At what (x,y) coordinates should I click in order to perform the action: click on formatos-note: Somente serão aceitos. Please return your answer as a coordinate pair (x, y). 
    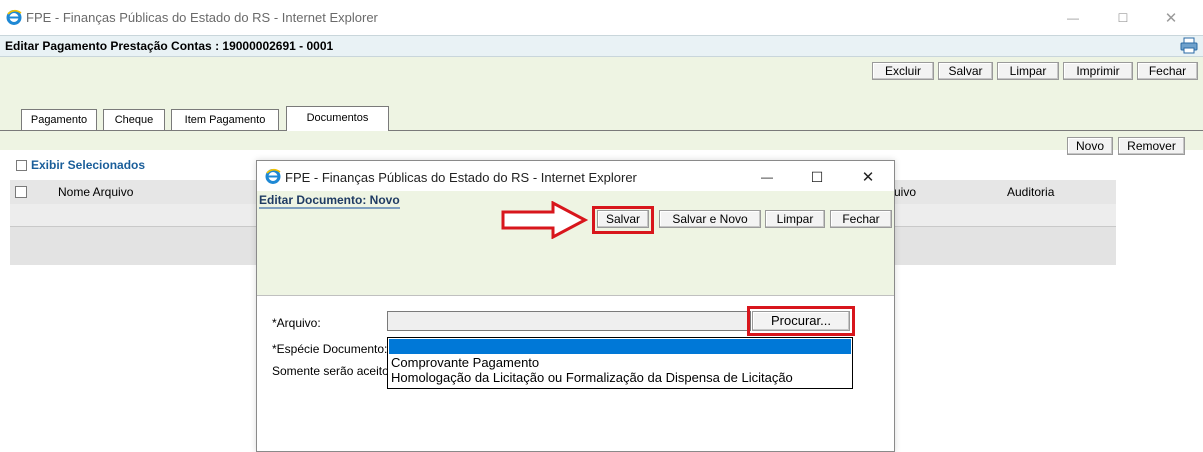
    Looking at the image, I should click on (333, 371).